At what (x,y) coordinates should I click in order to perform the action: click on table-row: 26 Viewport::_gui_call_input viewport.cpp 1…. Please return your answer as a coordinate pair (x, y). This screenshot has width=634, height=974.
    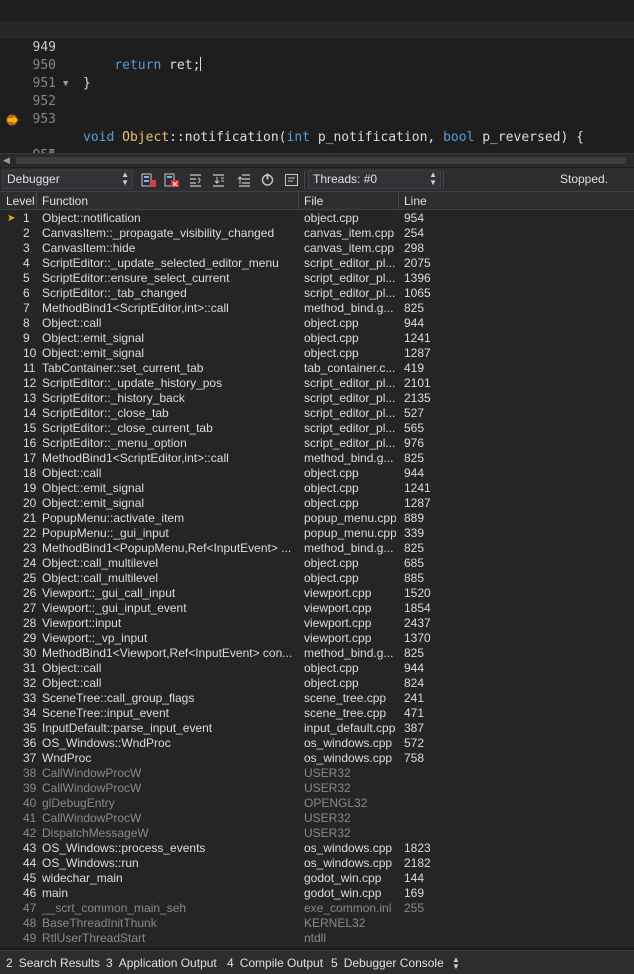
    Looking at the image, I should click on (317, 593).